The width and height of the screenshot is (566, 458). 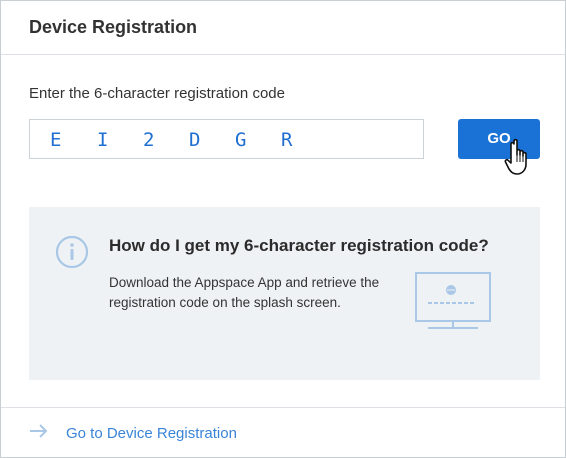 What do you see at coordinates (72, 252) in the screenshot?
I see `info-icon` at bounding box center [72, 252].